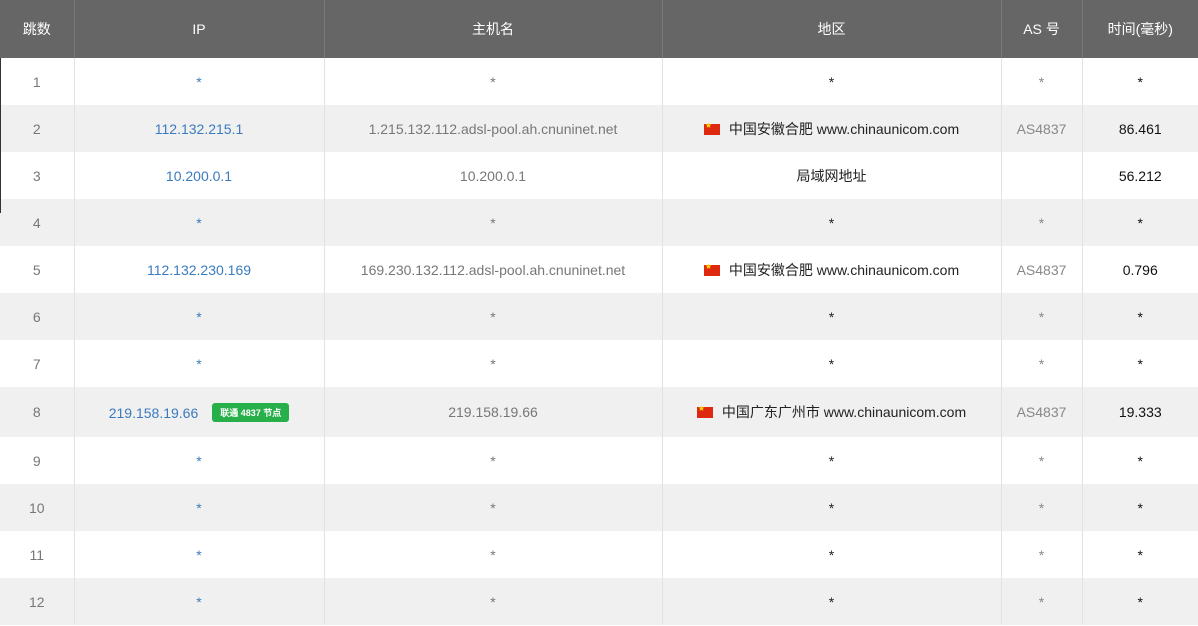 The width and height of the screenshot is (1198, 626). I want to click on ip-cell: 112.132.230.169, so click(199, 269).